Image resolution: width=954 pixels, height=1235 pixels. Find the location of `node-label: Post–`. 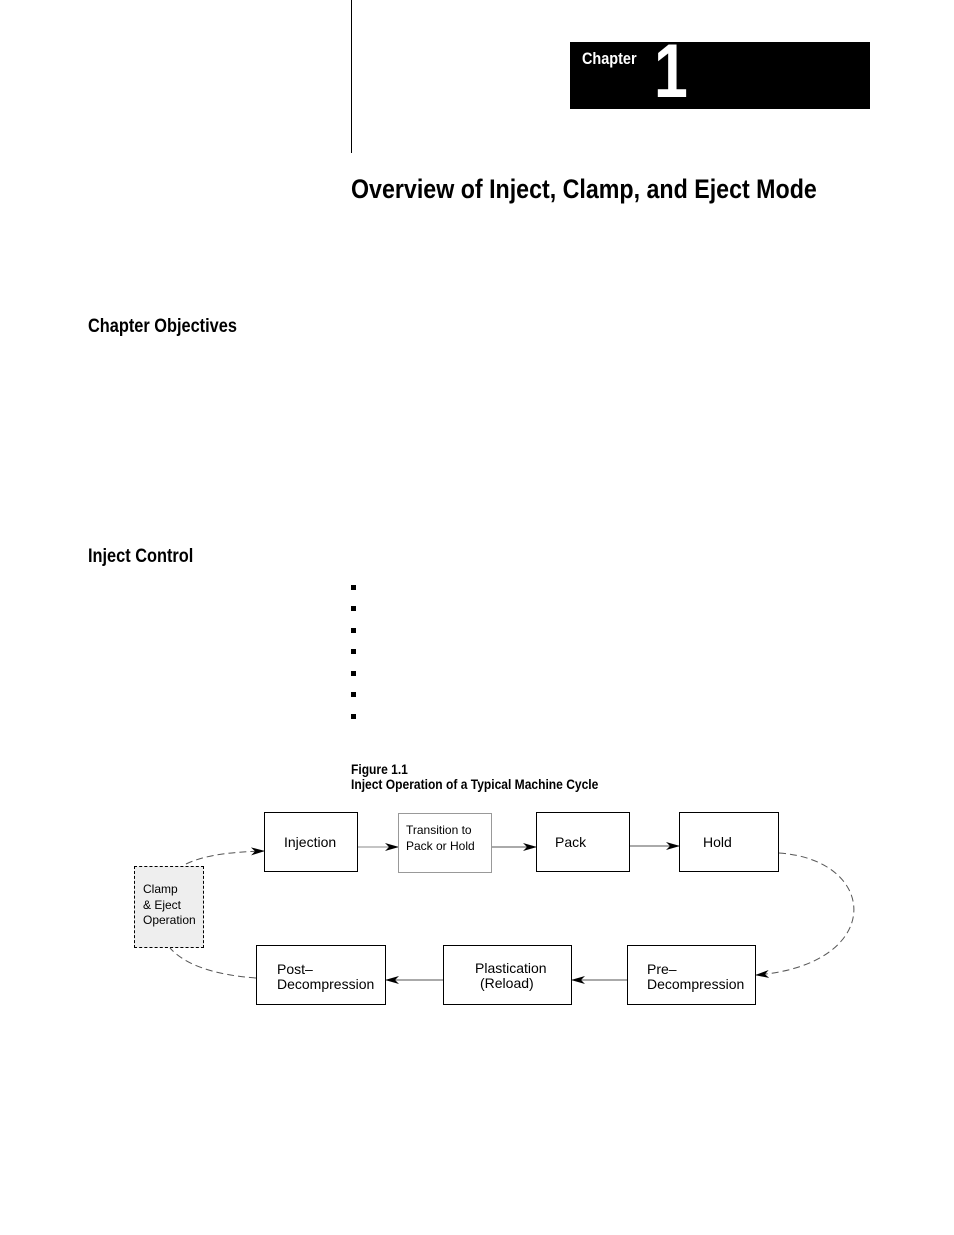

node-label: Post– is located at coordinates (295, 969).